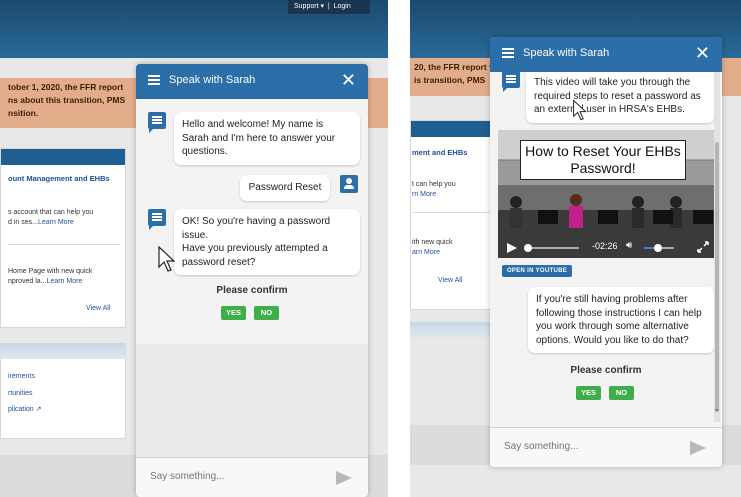 This screenshot has height=497, width=741. Describe the element at coordinates (658, 248) in the screenshot. I see `volume-handle` at that location.